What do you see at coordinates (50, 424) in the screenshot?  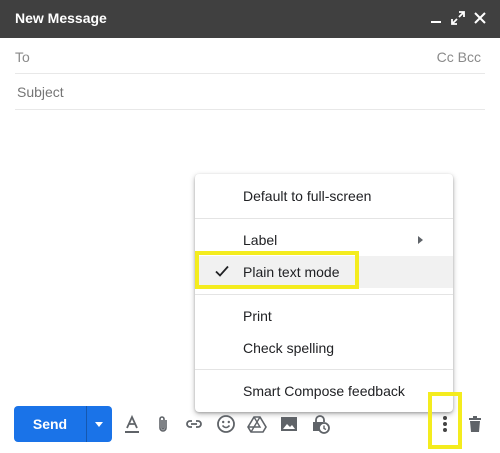 I see `send-button: Send` at bounding box center [50, 424].